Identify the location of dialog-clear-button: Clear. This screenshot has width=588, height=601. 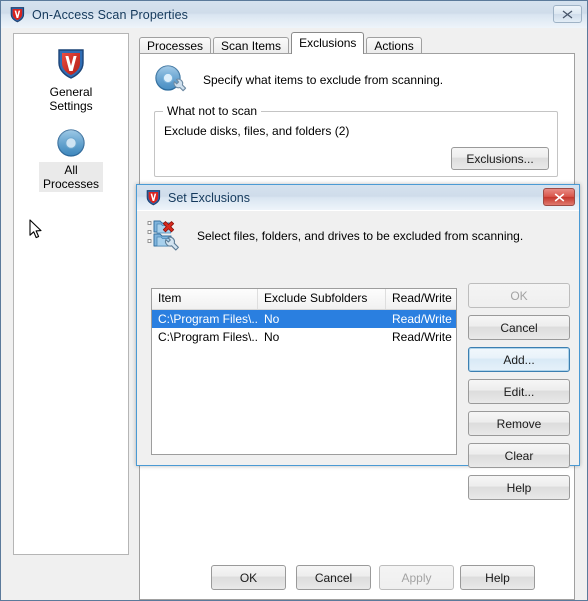
(519, 455).